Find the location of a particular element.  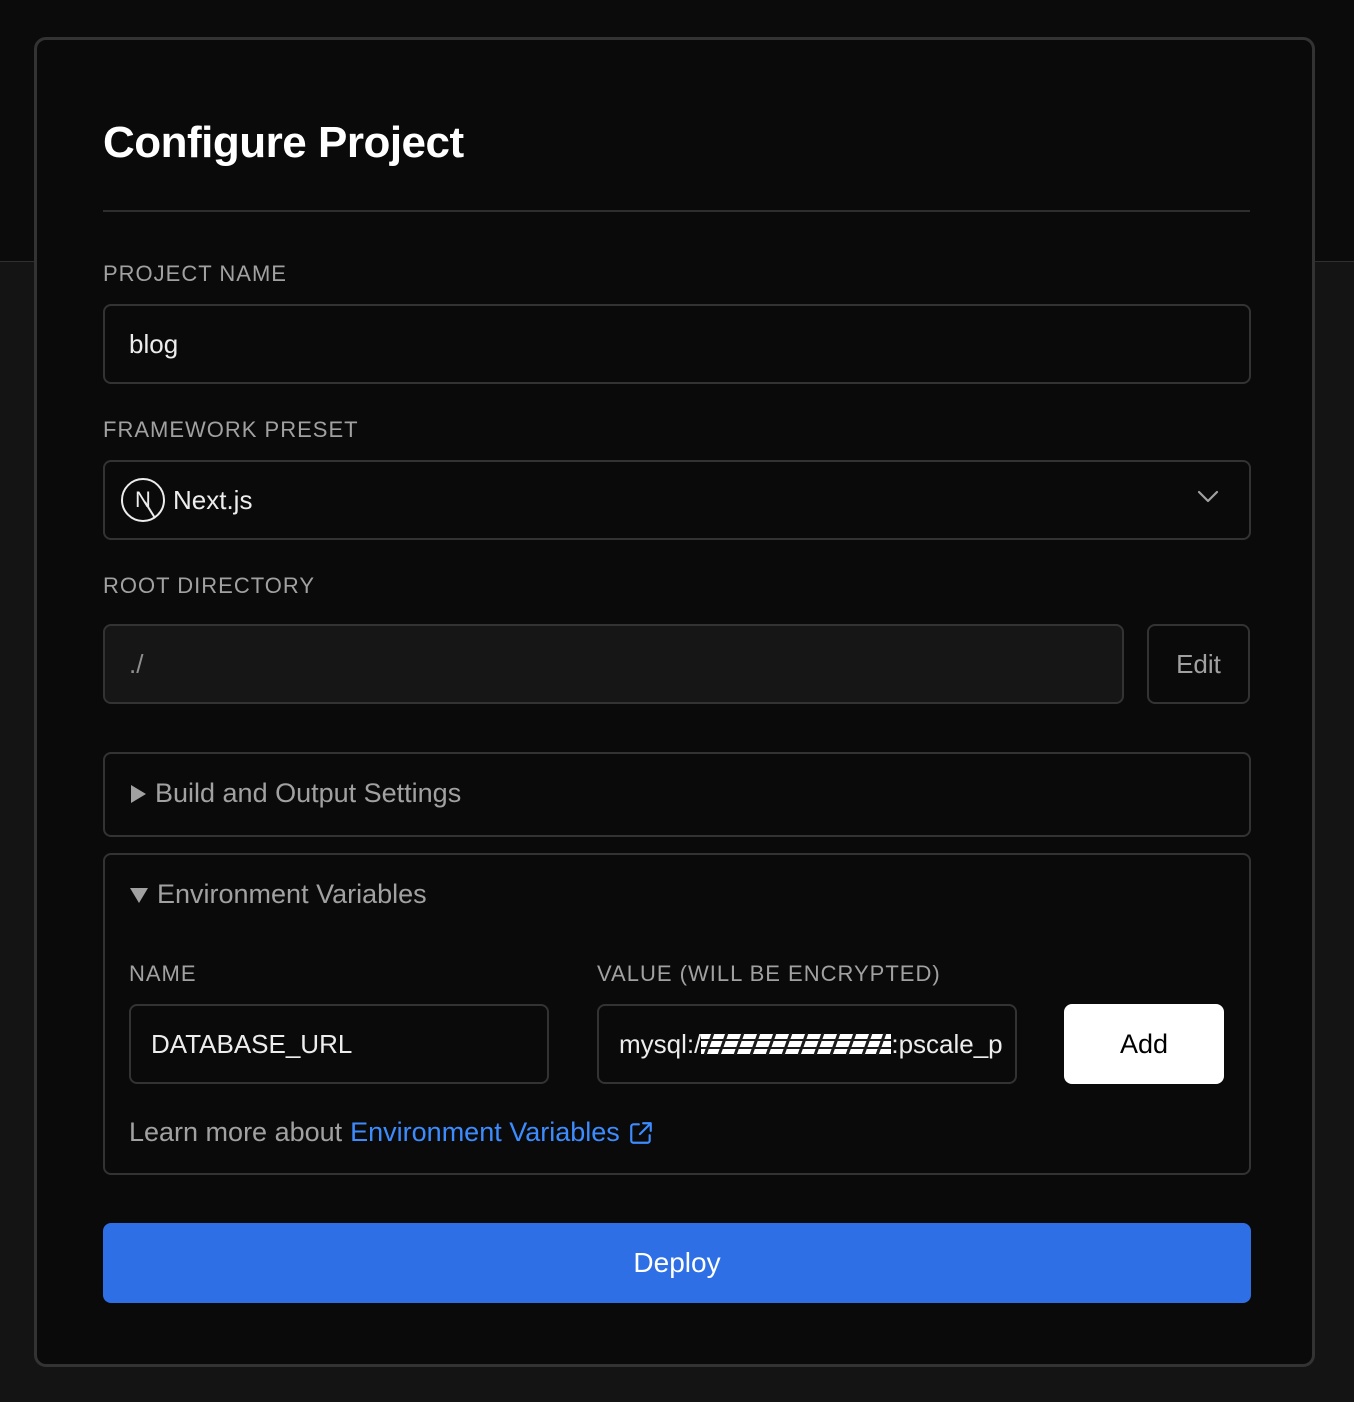

root-directory-value: ./ is located at coordinates (136, 663).